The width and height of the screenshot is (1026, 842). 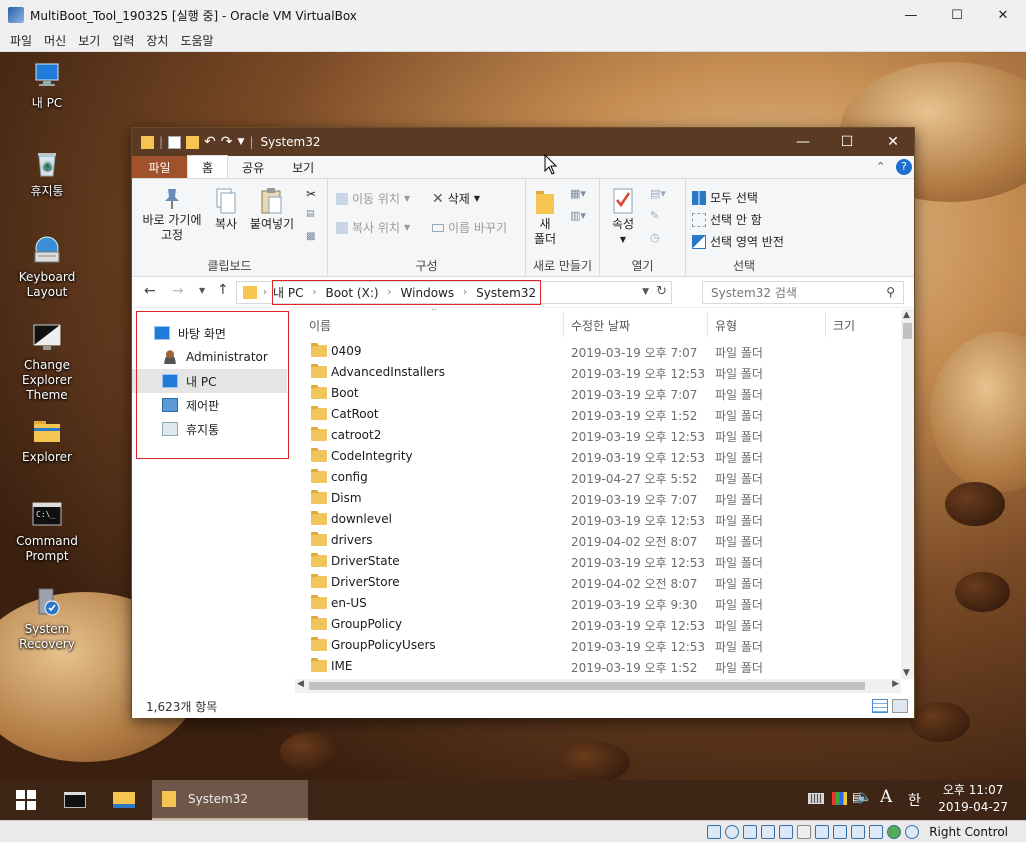 I want to click on display-tray-icon, so click(x=839, y=798).